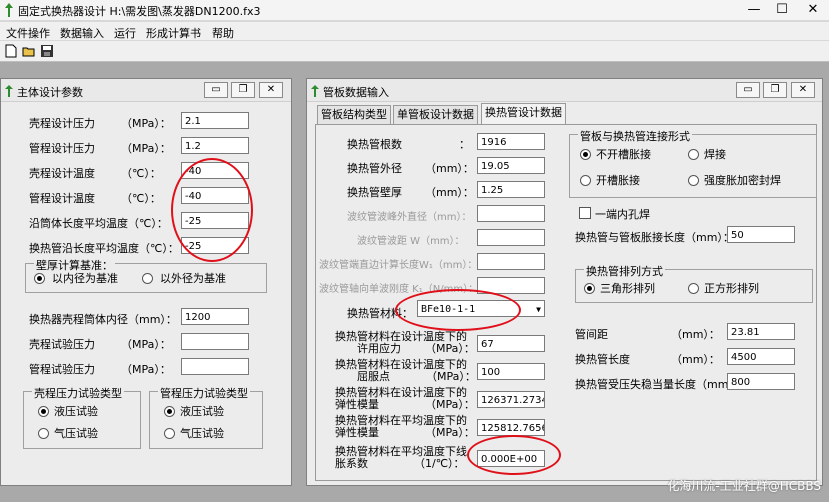 The image size is (829, 502). I want to click on radio-no-groove-expansion, so click(585, 154).